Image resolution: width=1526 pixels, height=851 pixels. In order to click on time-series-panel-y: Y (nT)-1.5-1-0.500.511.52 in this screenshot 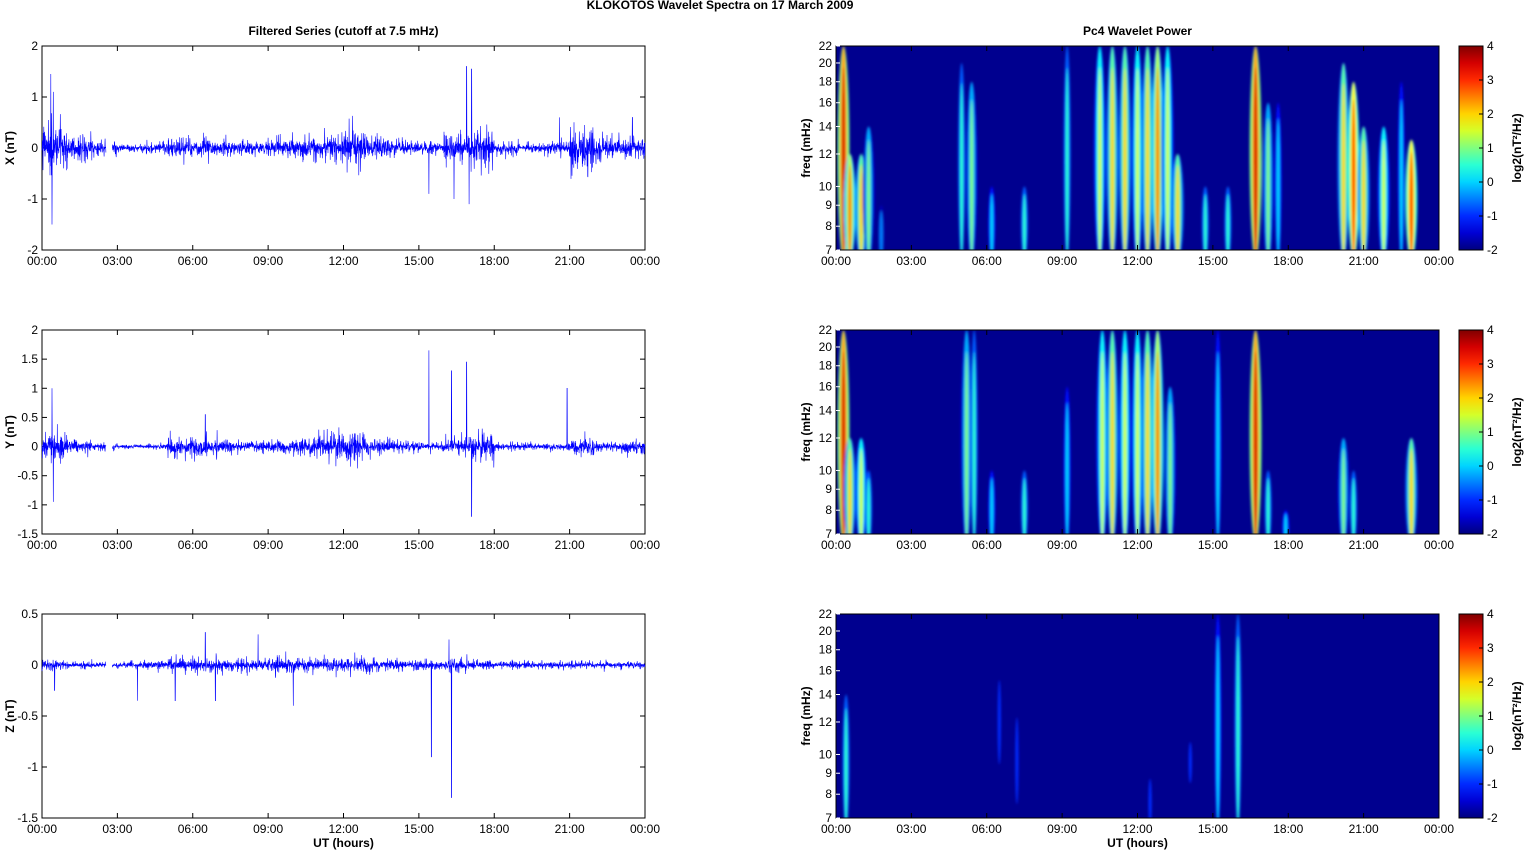, I will do `click(324, 432)`.